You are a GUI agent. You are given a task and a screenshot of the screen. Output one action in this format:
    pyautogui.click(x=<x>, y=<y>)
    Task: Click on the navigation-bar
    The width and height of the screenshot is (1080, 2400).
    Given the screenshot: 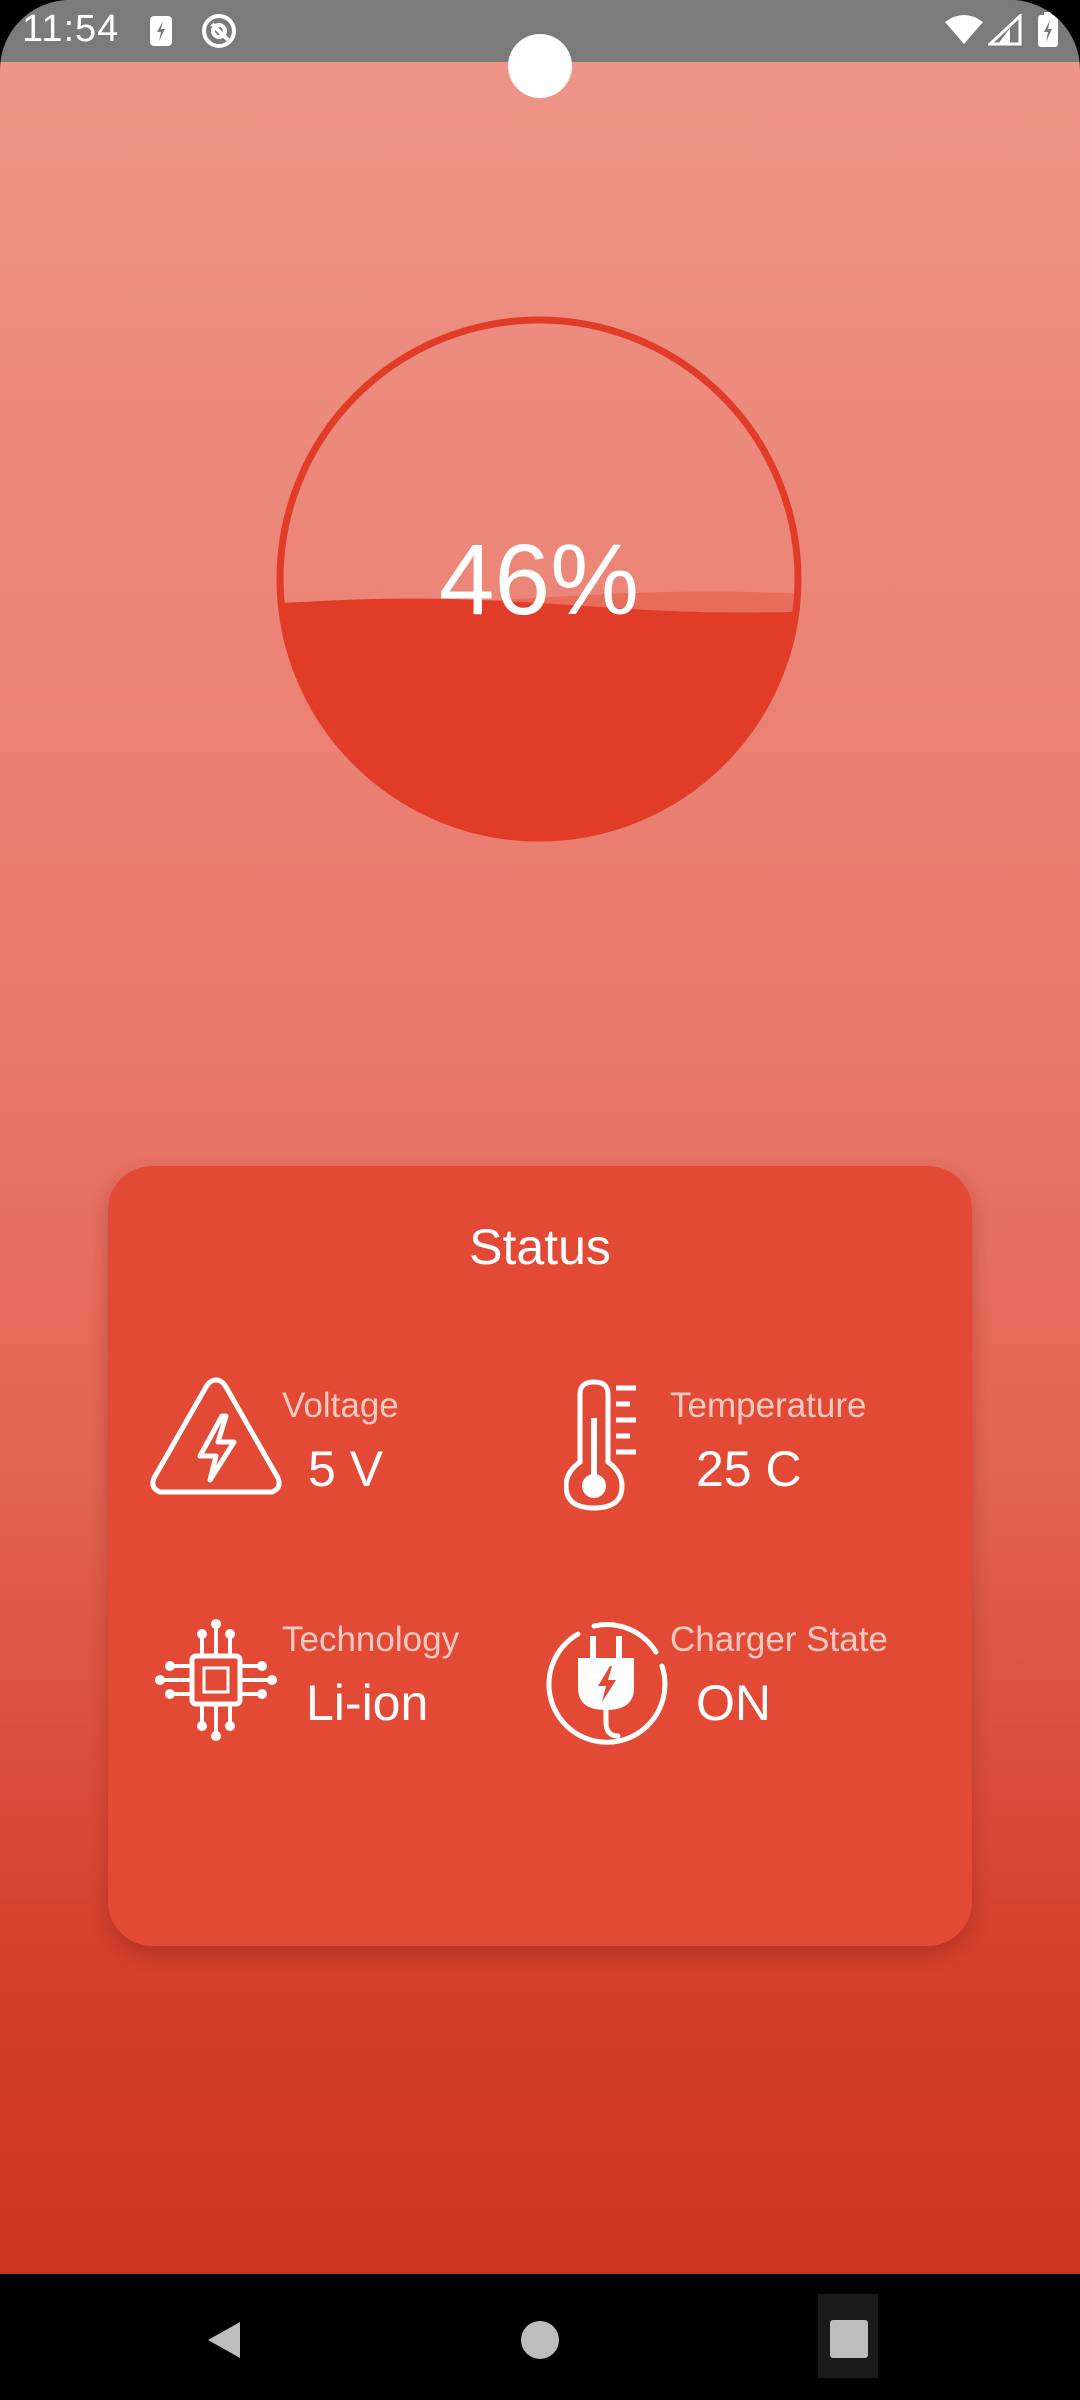 What is the action you would take?
    pyautogui.click(x=540, y=2337)
    